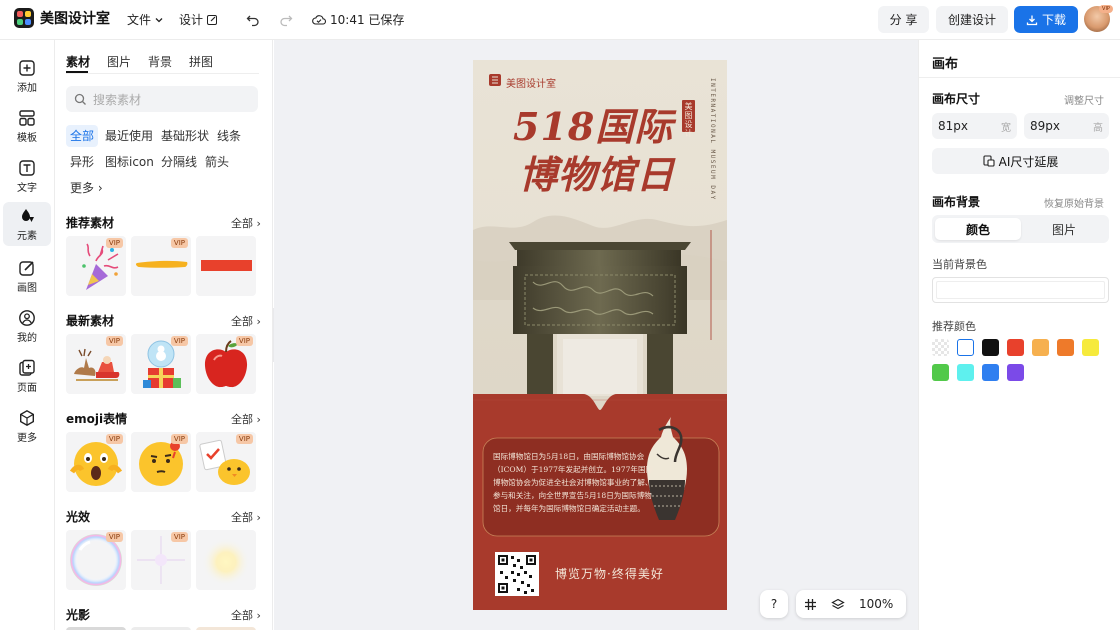 Image resolution: width=1120 pixels, height=630 pixels. Describe the element at coordinates (810, 604) in the screenshot. I see `grid-icon` at that location.